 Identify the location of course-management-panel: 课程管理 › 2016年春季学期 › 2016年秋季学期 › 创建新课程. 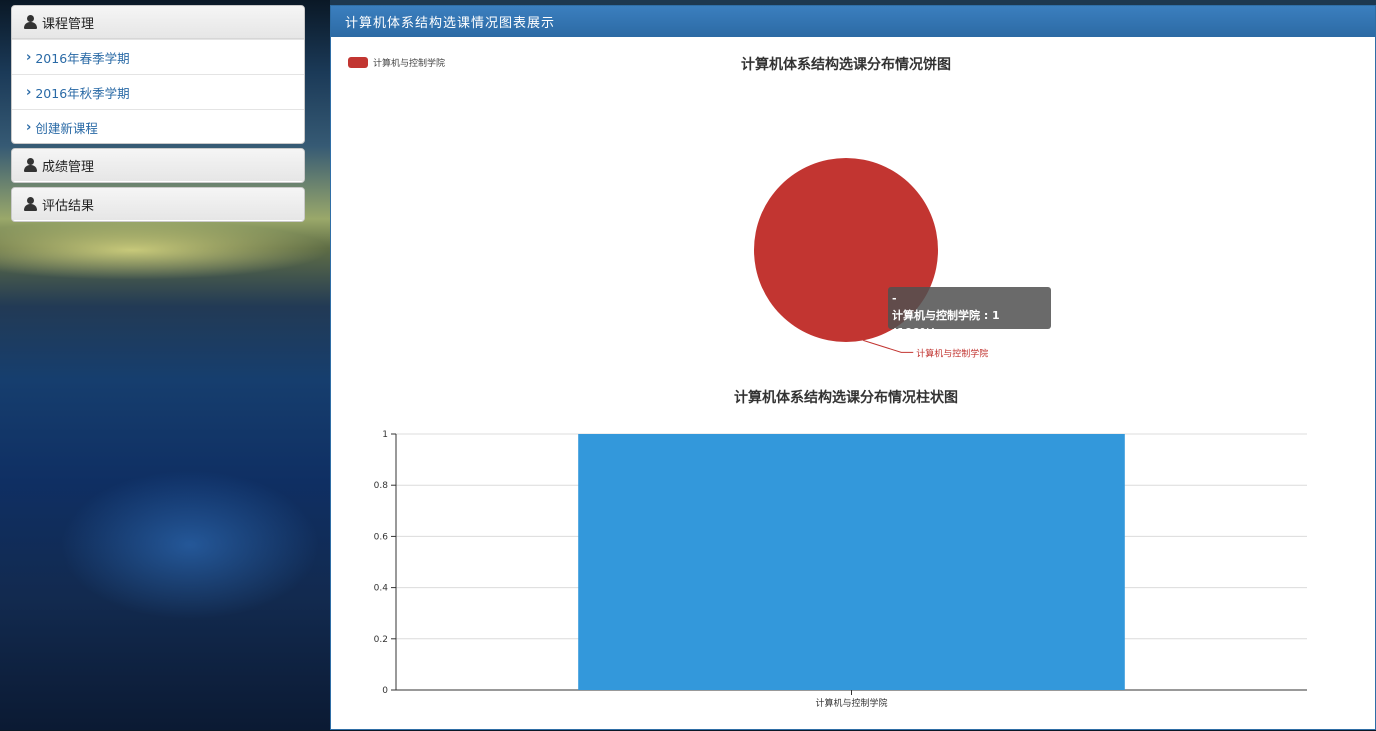
(158, 74).